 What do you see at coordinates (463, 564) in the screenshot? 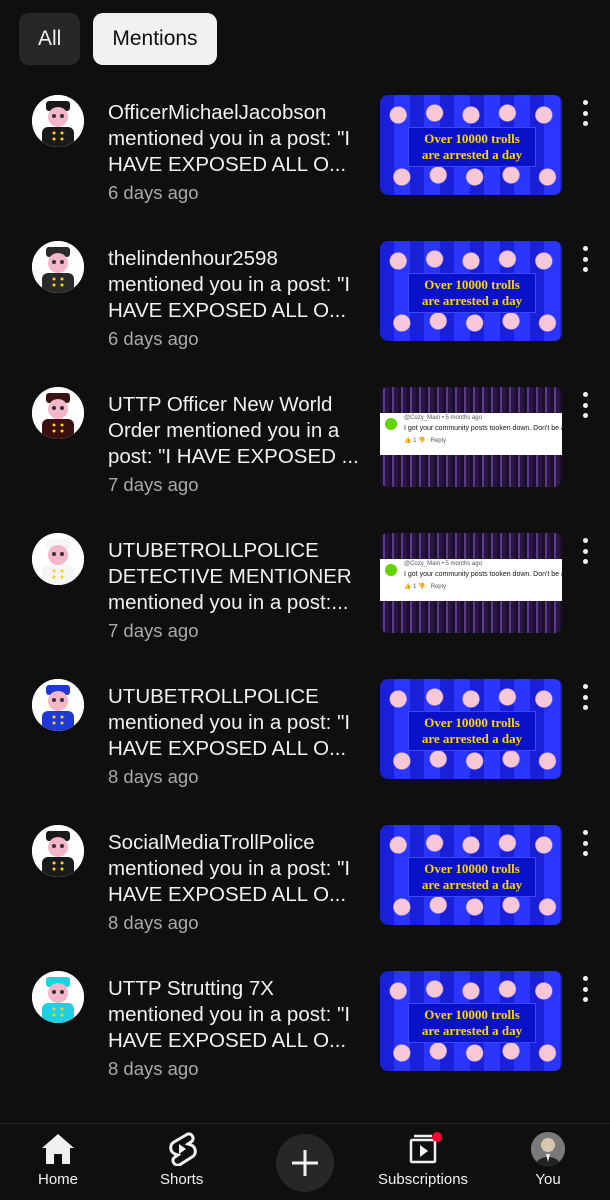
I see `comment-ago: 5 months ago` at bounding box center [463, 564].